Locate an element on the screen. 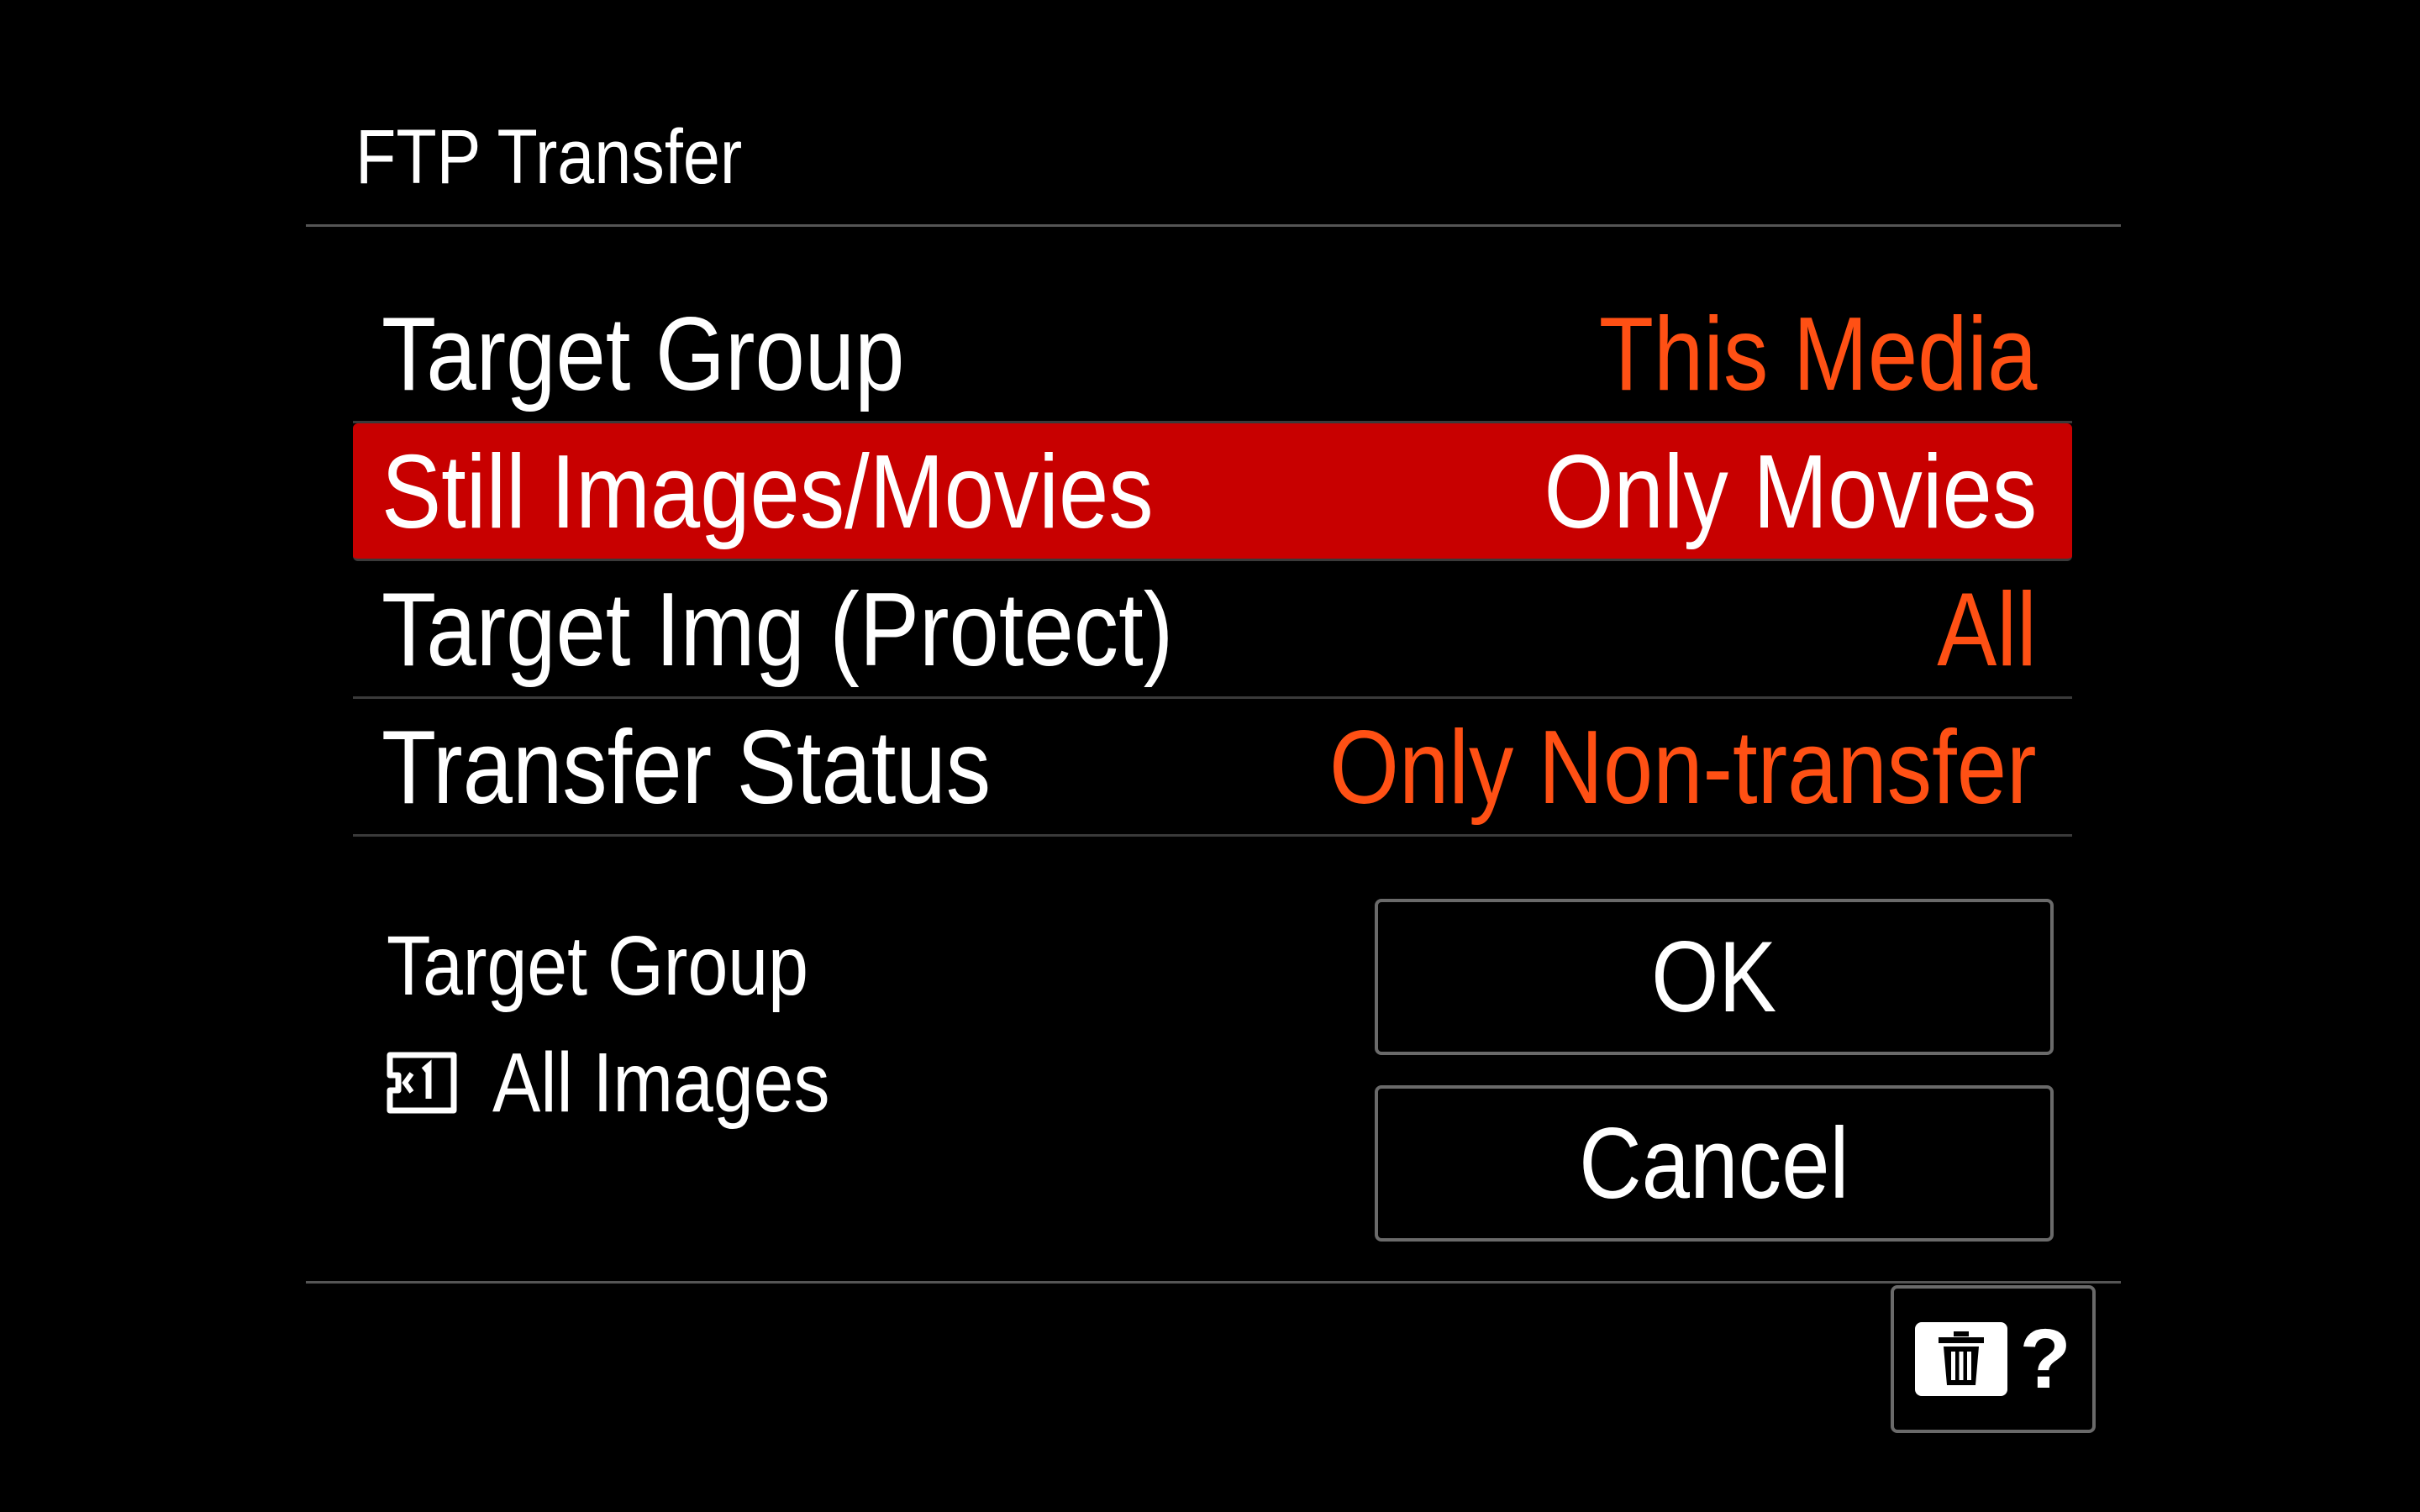  menu-item-target-group: Target Group This Media is located at coordinates (1212, 354).